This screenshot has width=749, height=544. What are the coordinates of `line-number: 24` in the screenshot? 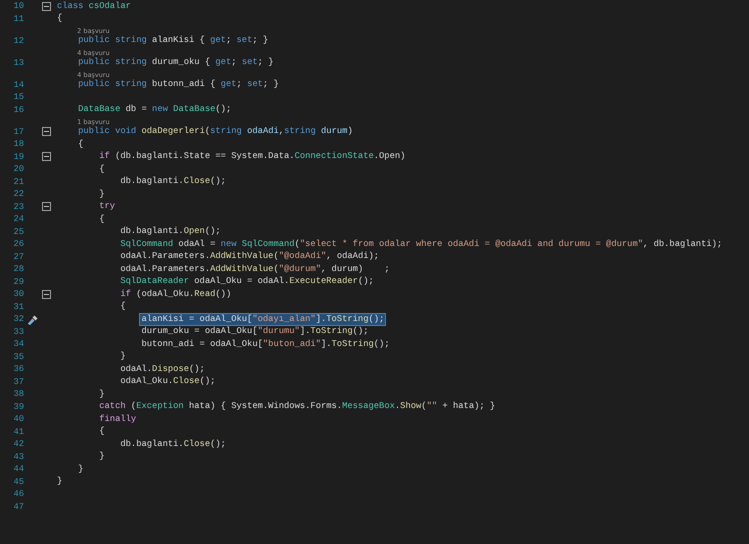 It's located at (18, 219).